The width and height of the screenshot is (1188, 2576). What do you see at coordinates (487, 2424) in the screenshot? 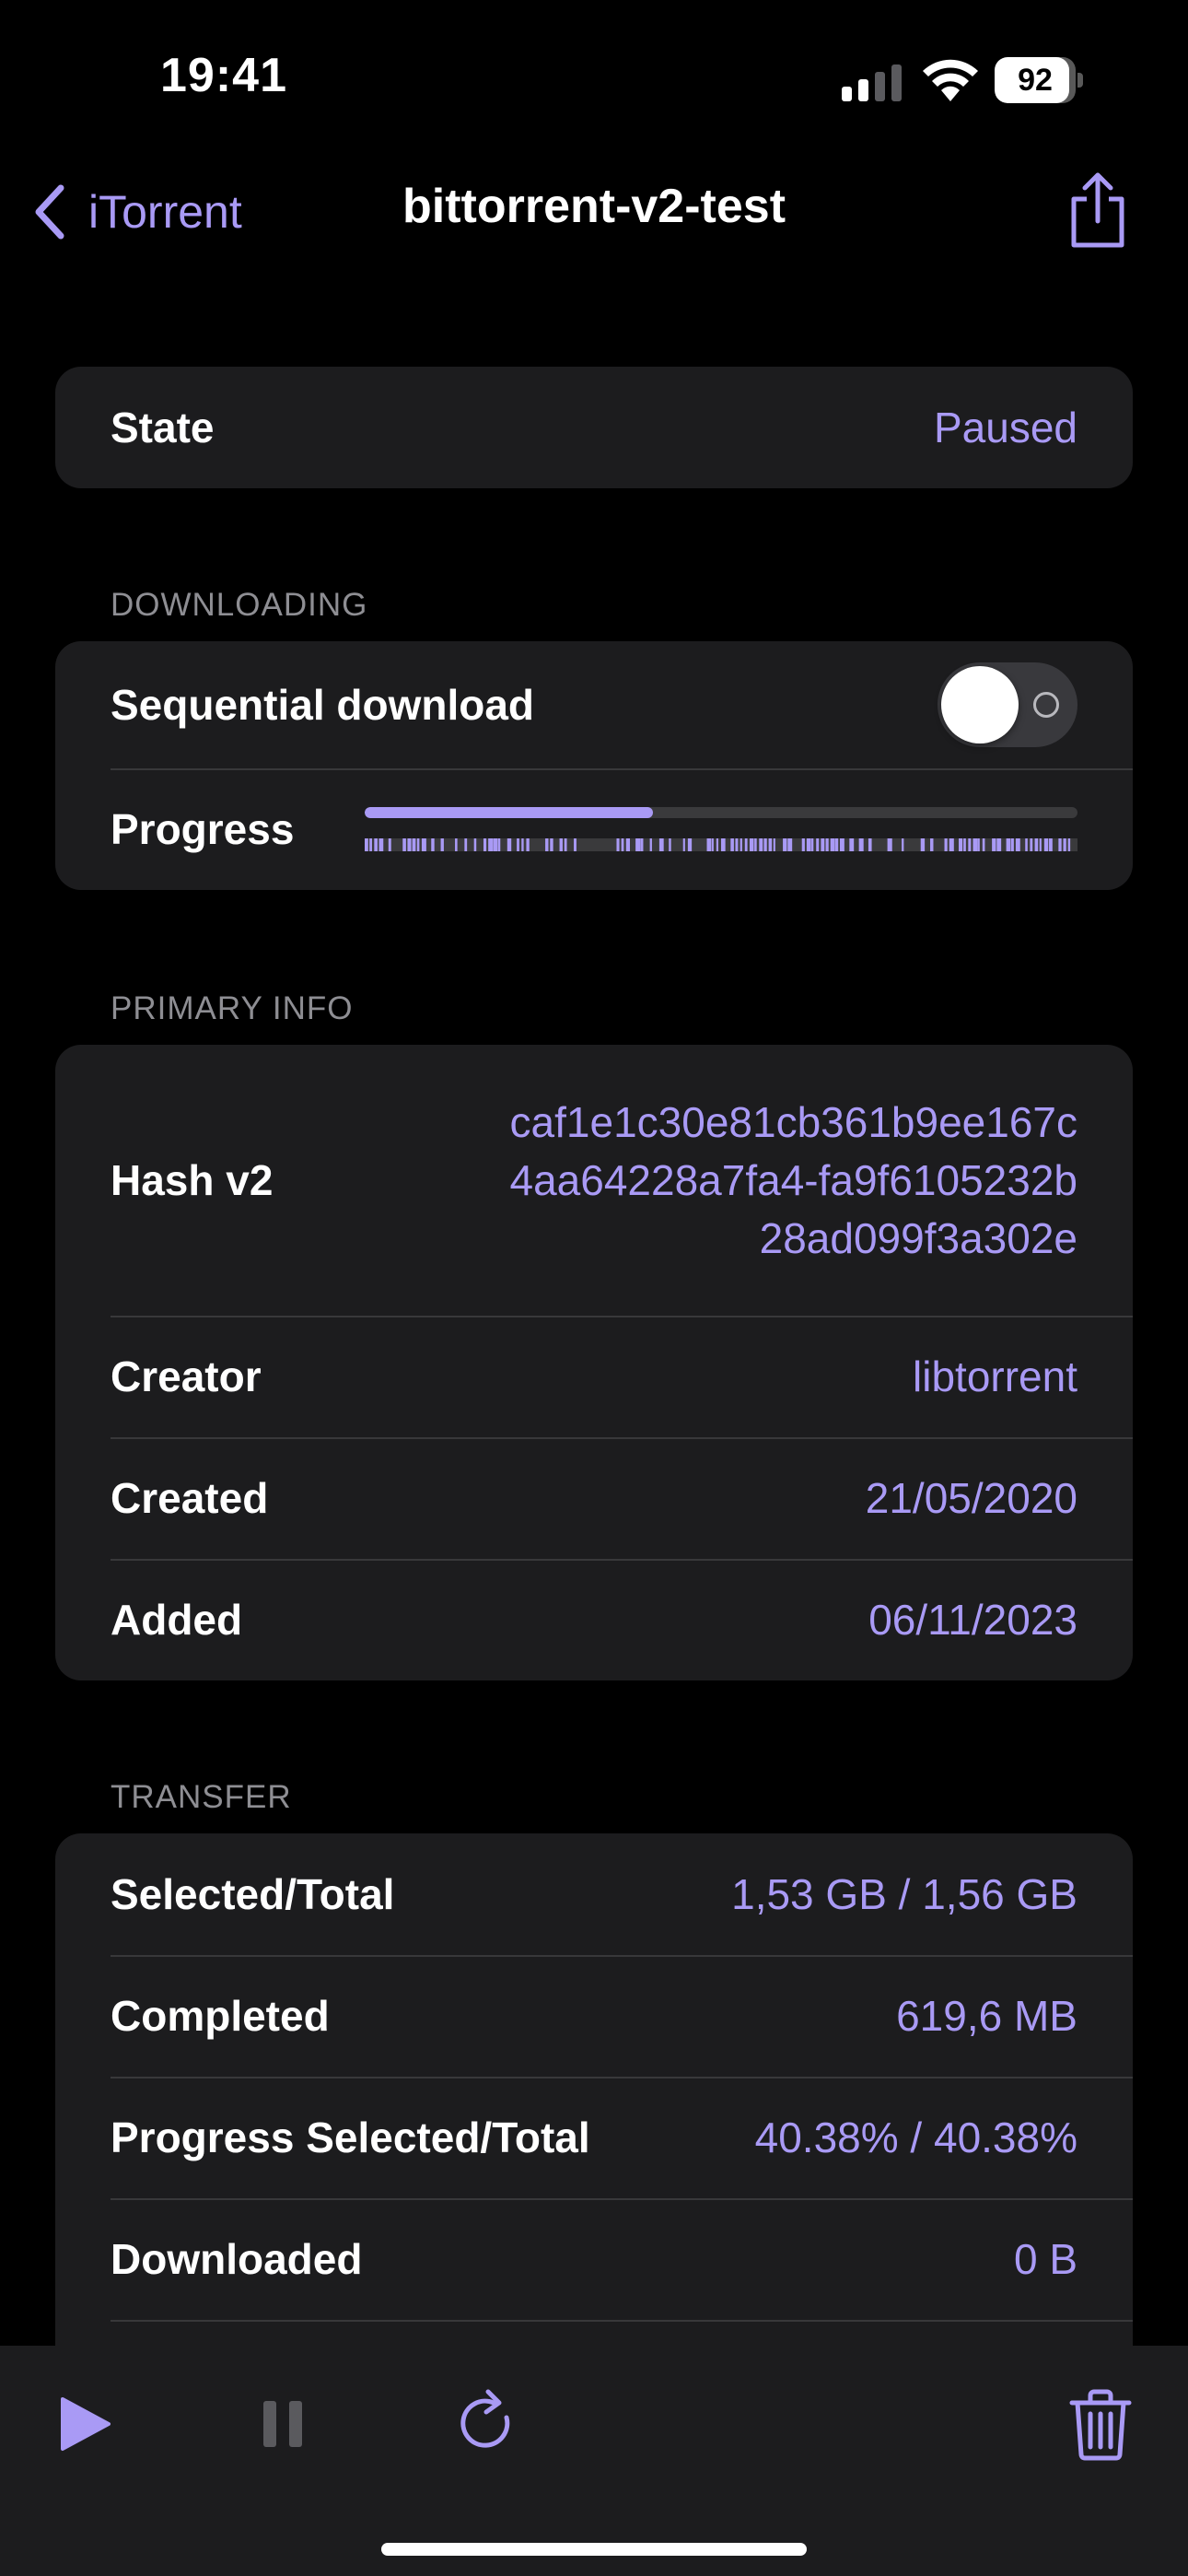
I see `refresh-icon` at bounding box center [487, 2424].